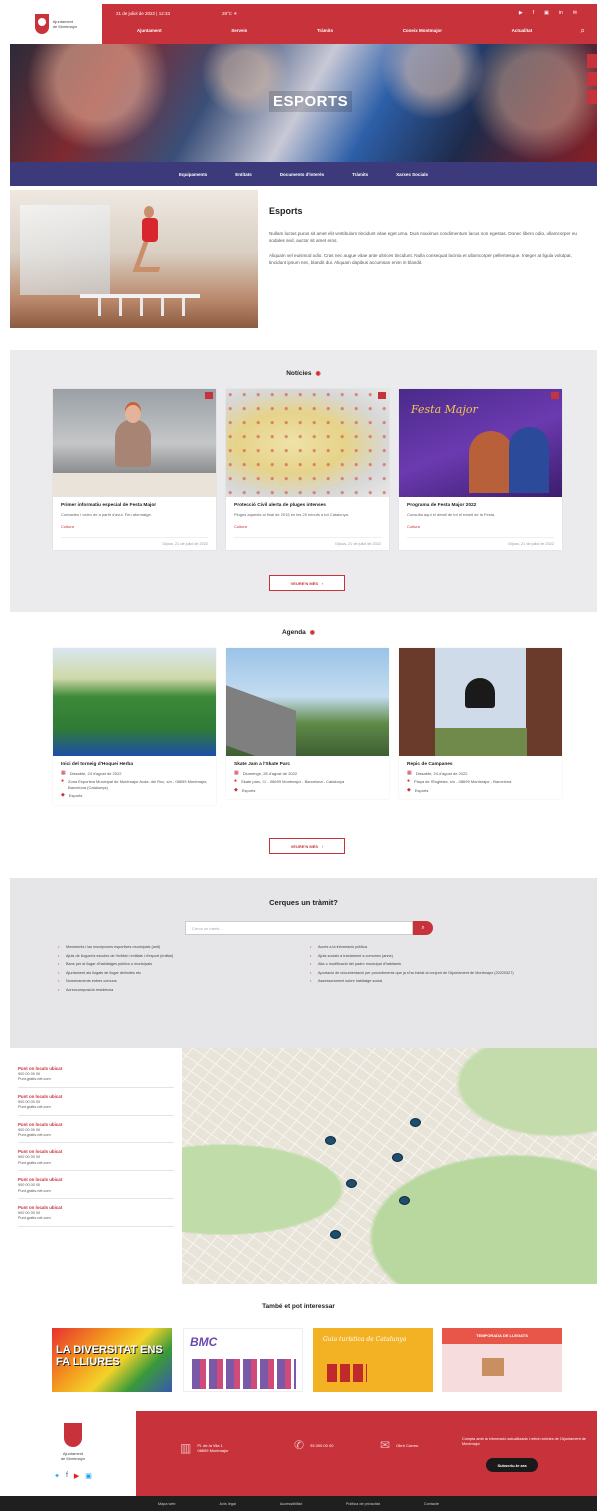  I want to click on mail-icon: ✉, so click(575, 13).